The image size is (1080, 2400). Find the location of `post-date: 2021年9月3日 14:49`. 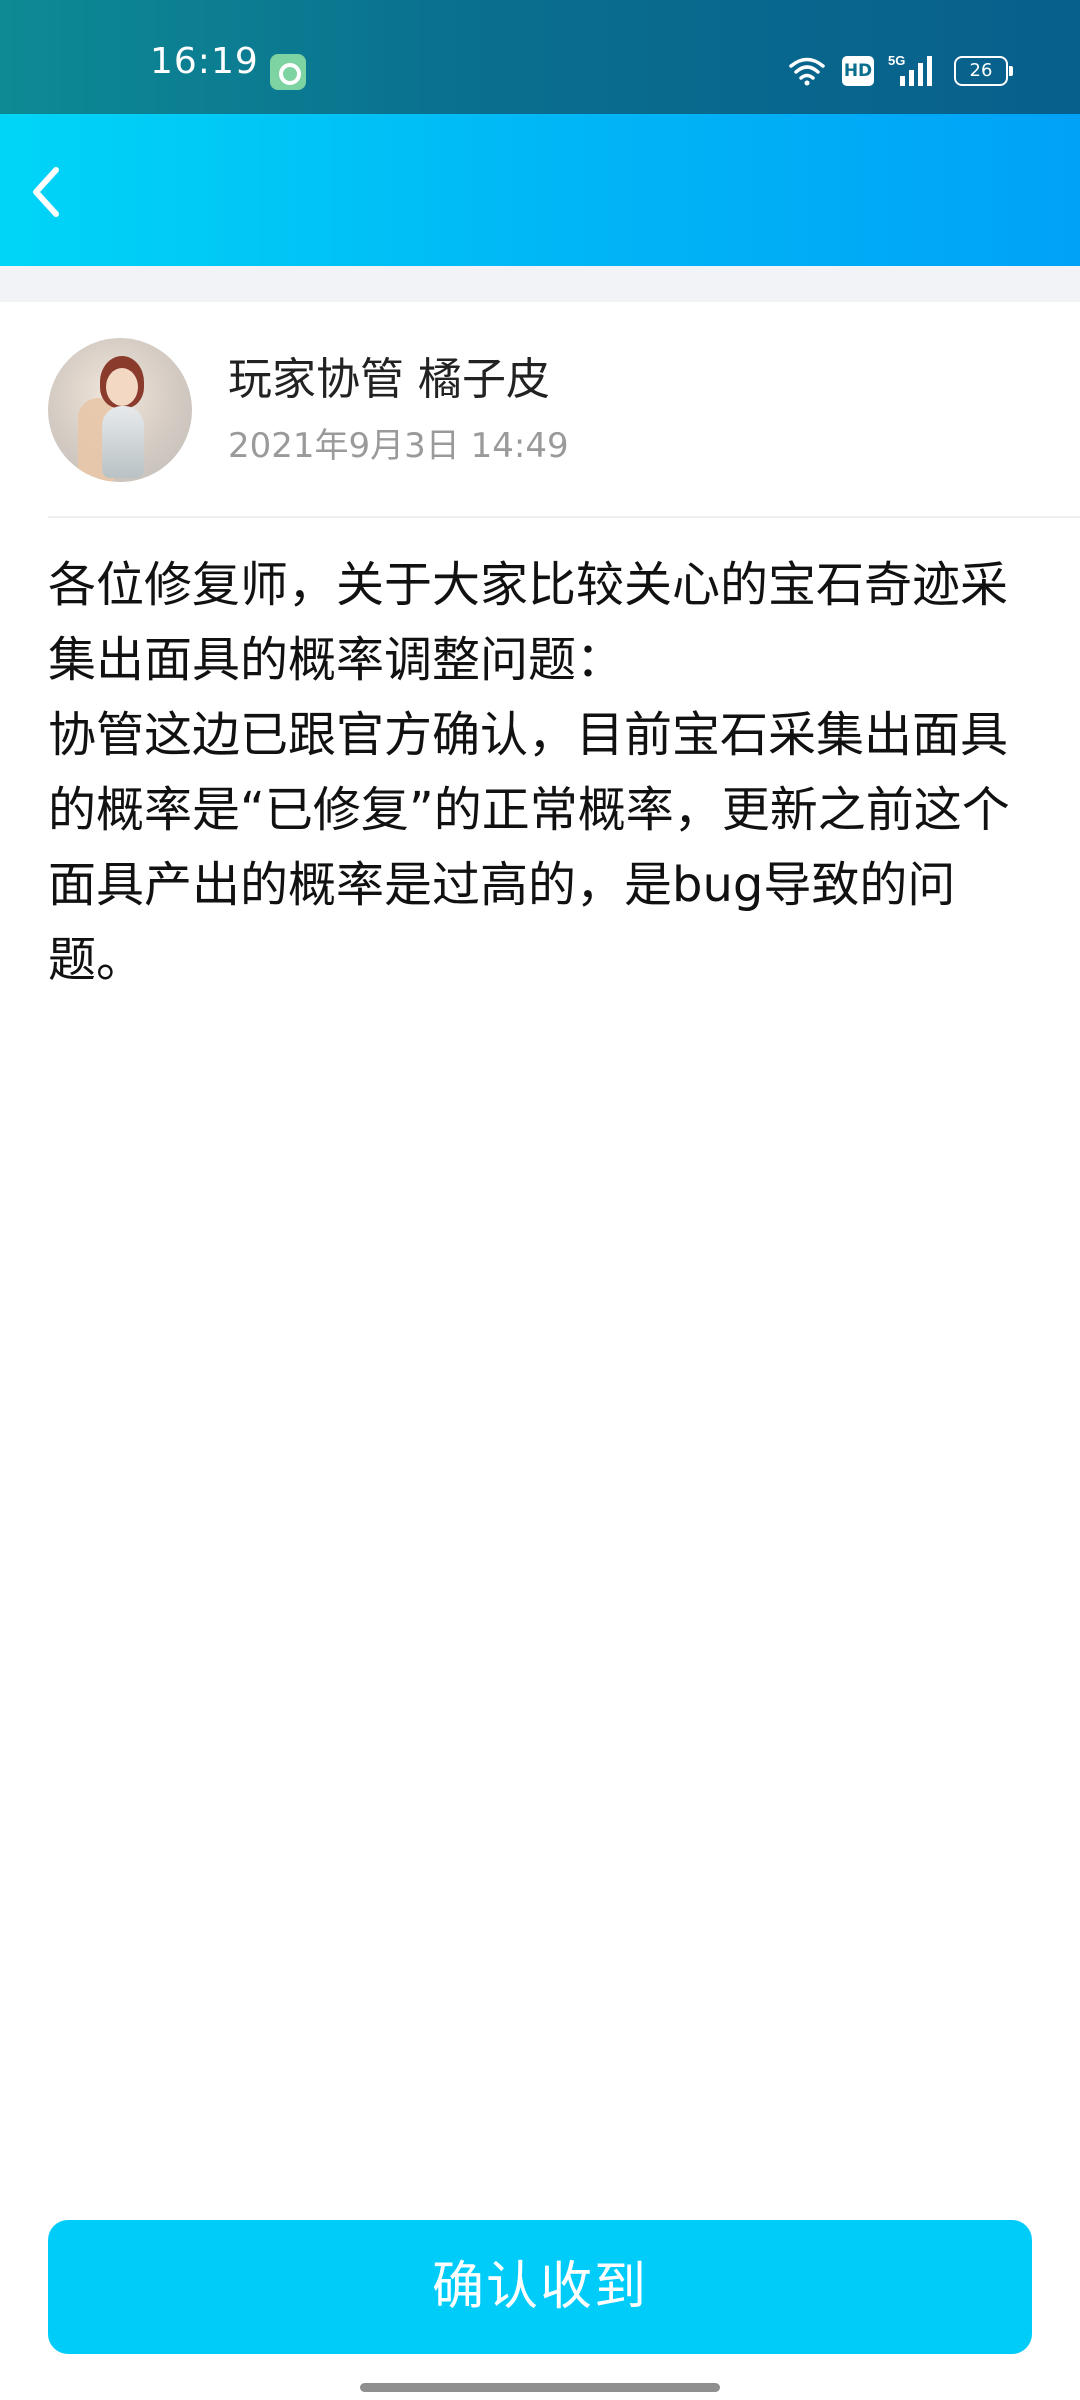

post-date: 2021年9月3日 14:49 is located at coordinates (398, 446).